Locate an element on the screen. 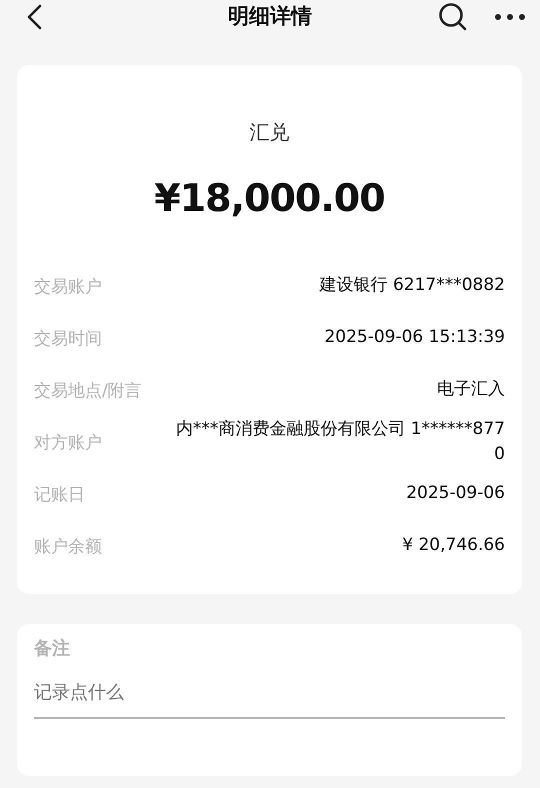 The image size is (540, 788). detail-value: 建设银行 6217***0882 is located at coordinates (412, 286).